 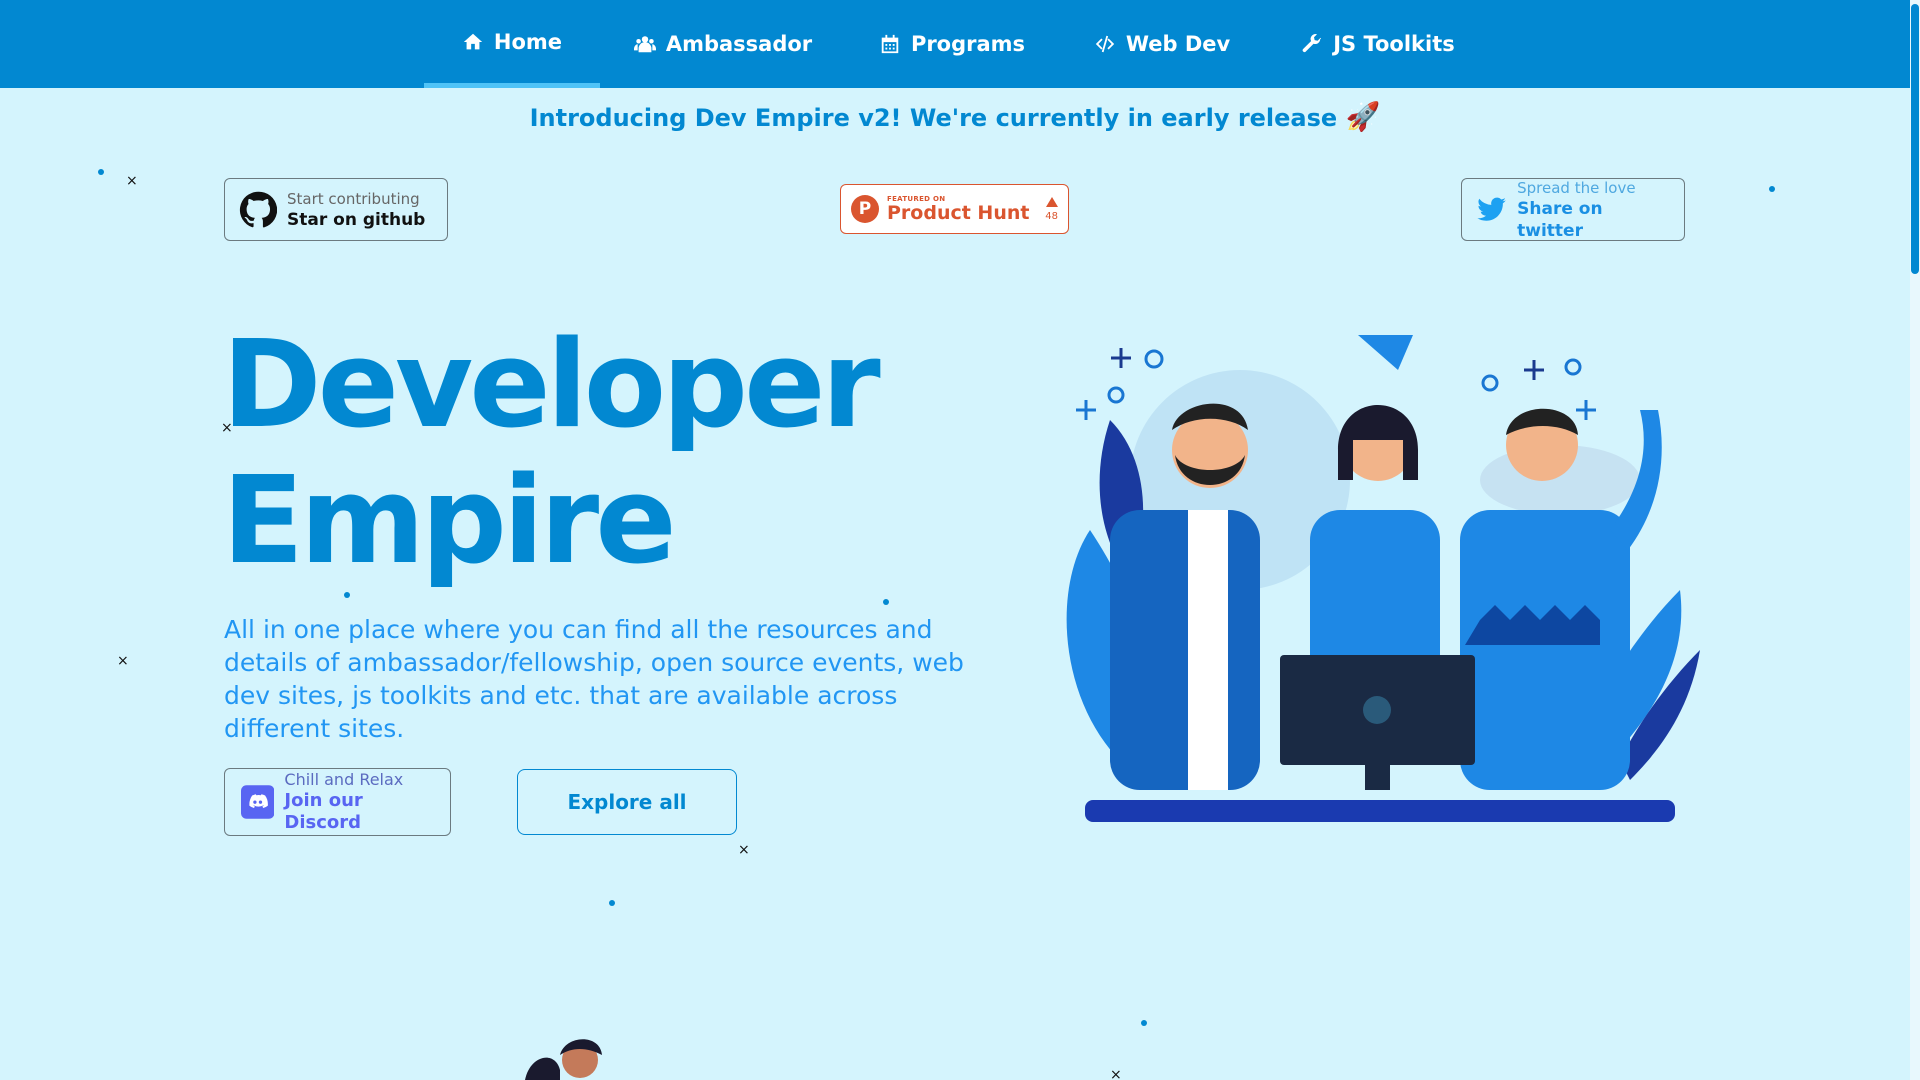 I want to click on hero-title: Developer Empire, so click(x=551, y=453).